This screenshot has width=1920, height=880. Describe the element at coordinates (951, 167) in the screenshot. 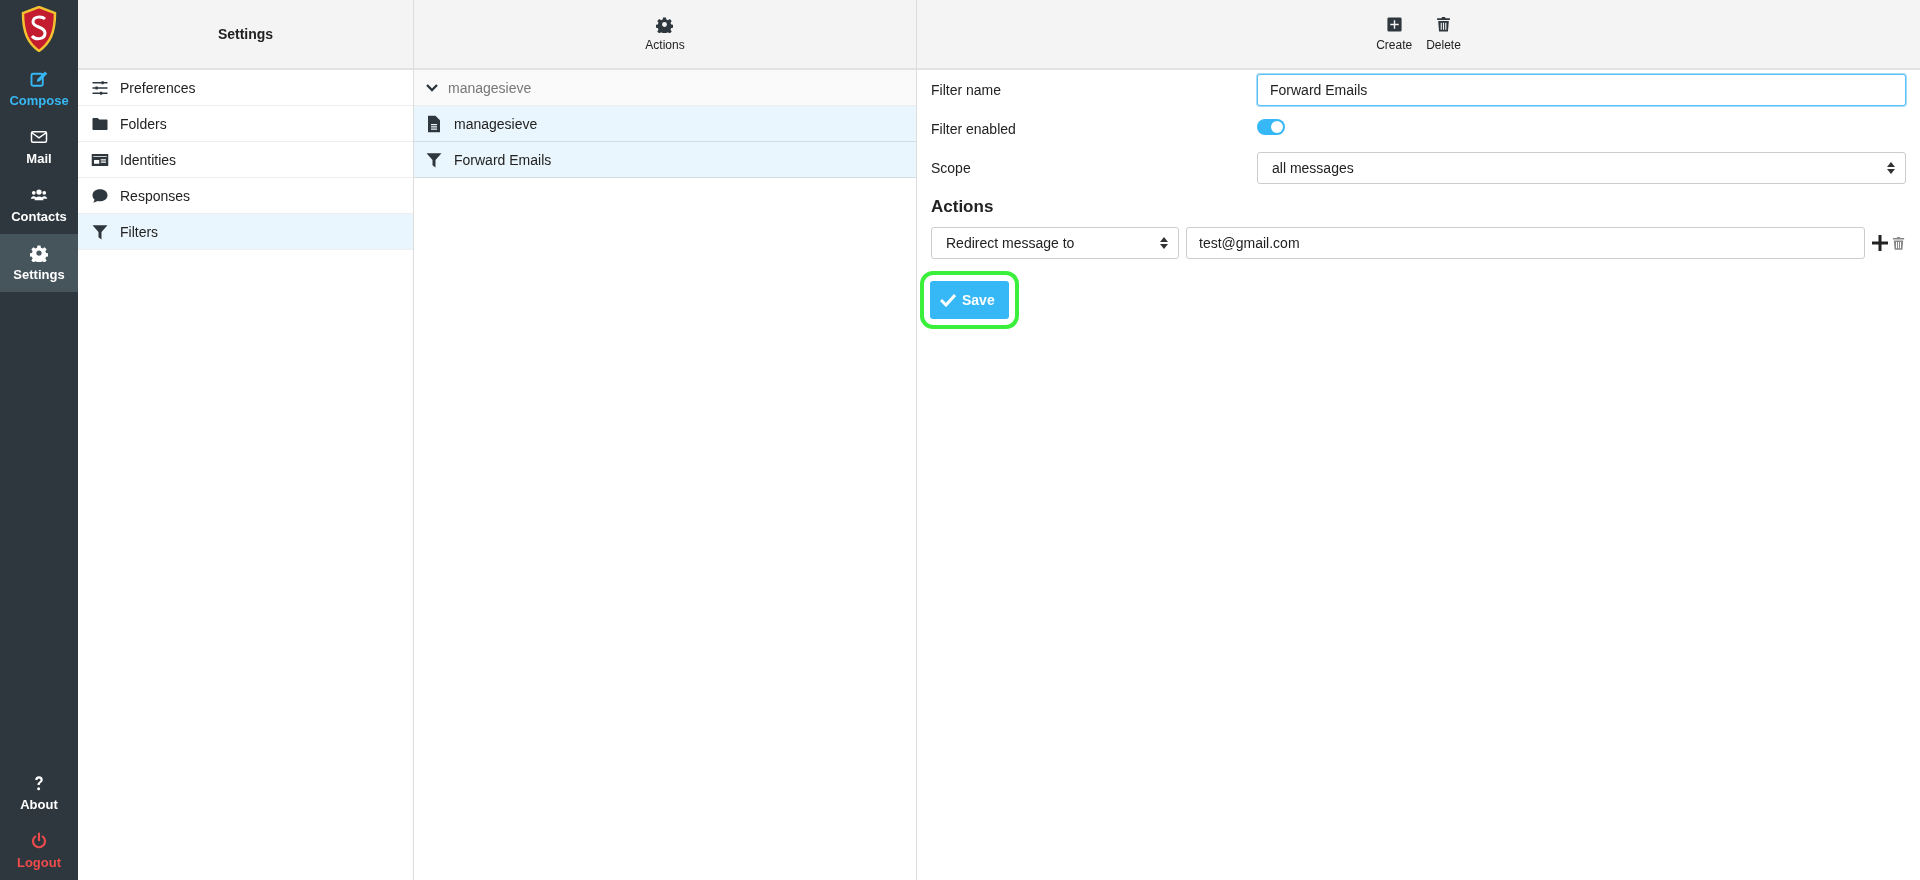

I see `field-label: Scope` at that location.